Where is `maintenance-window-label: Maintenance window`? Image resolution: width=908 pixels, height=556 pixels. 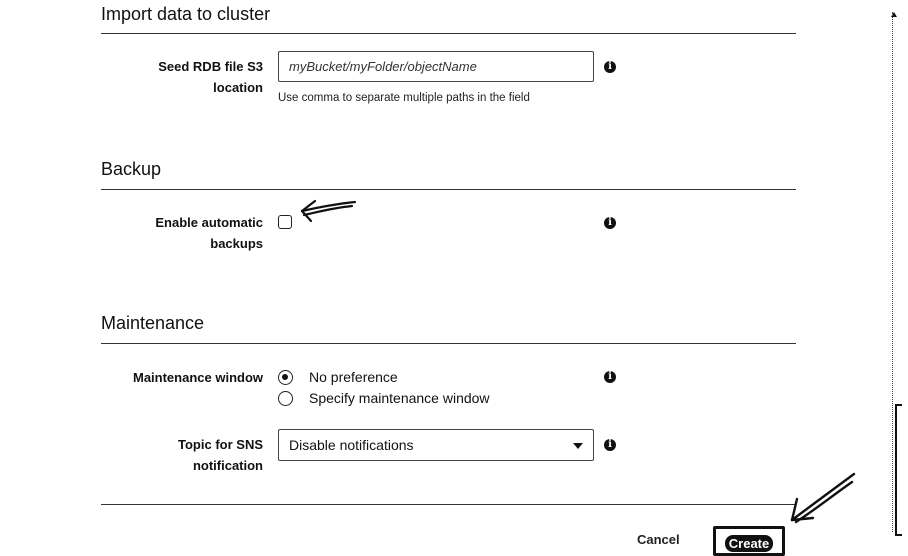 maintenance-window-label: Maintenance window is located at coordinates (197, 377).